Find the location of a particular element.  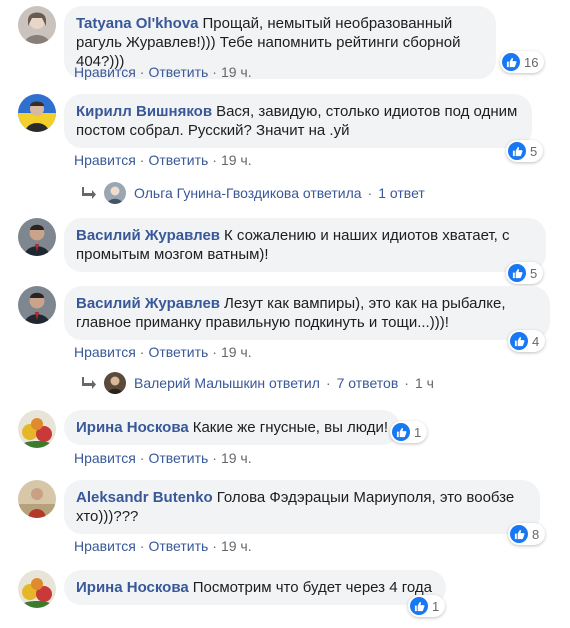

view-replies: Валерий Малышкин ответил · 7 ответов · 1 ч is located at coordinates (258, 383).